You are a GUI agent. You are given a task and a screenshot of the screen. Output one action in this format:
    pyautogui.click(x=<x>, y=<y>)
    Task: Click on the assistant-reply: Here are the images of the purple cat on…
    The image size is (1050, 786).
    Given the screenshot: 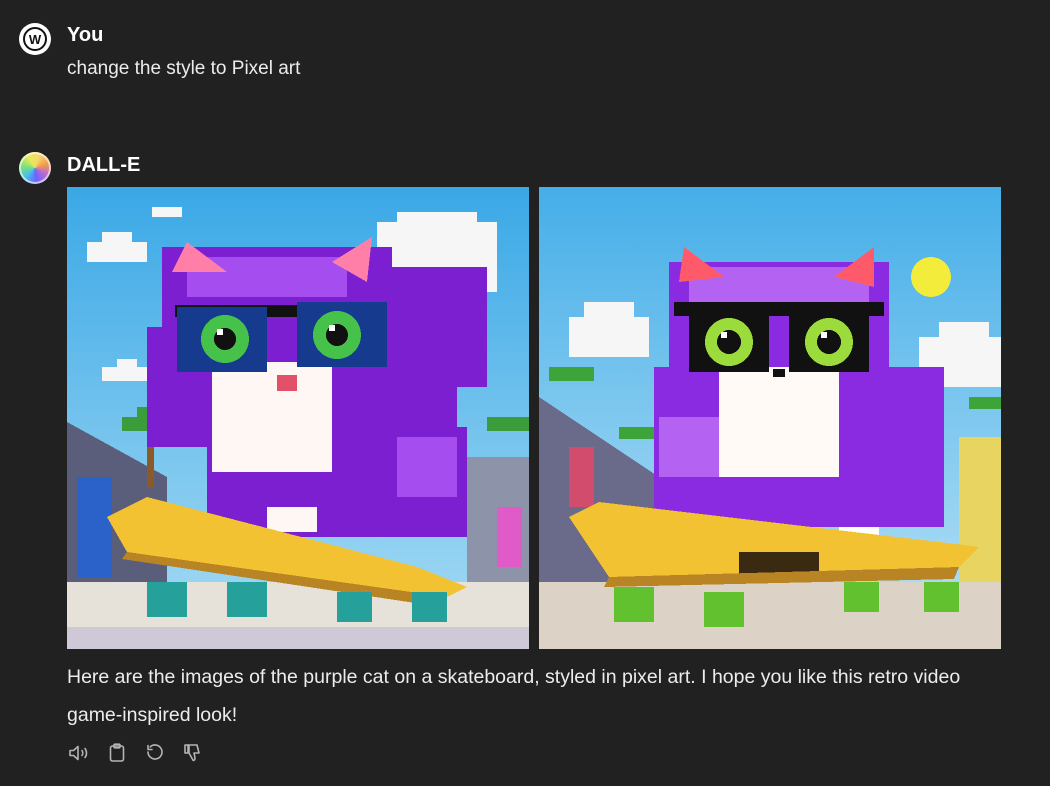 What is the action you would take?
    pyautogui.click(x=514, y=696)
    